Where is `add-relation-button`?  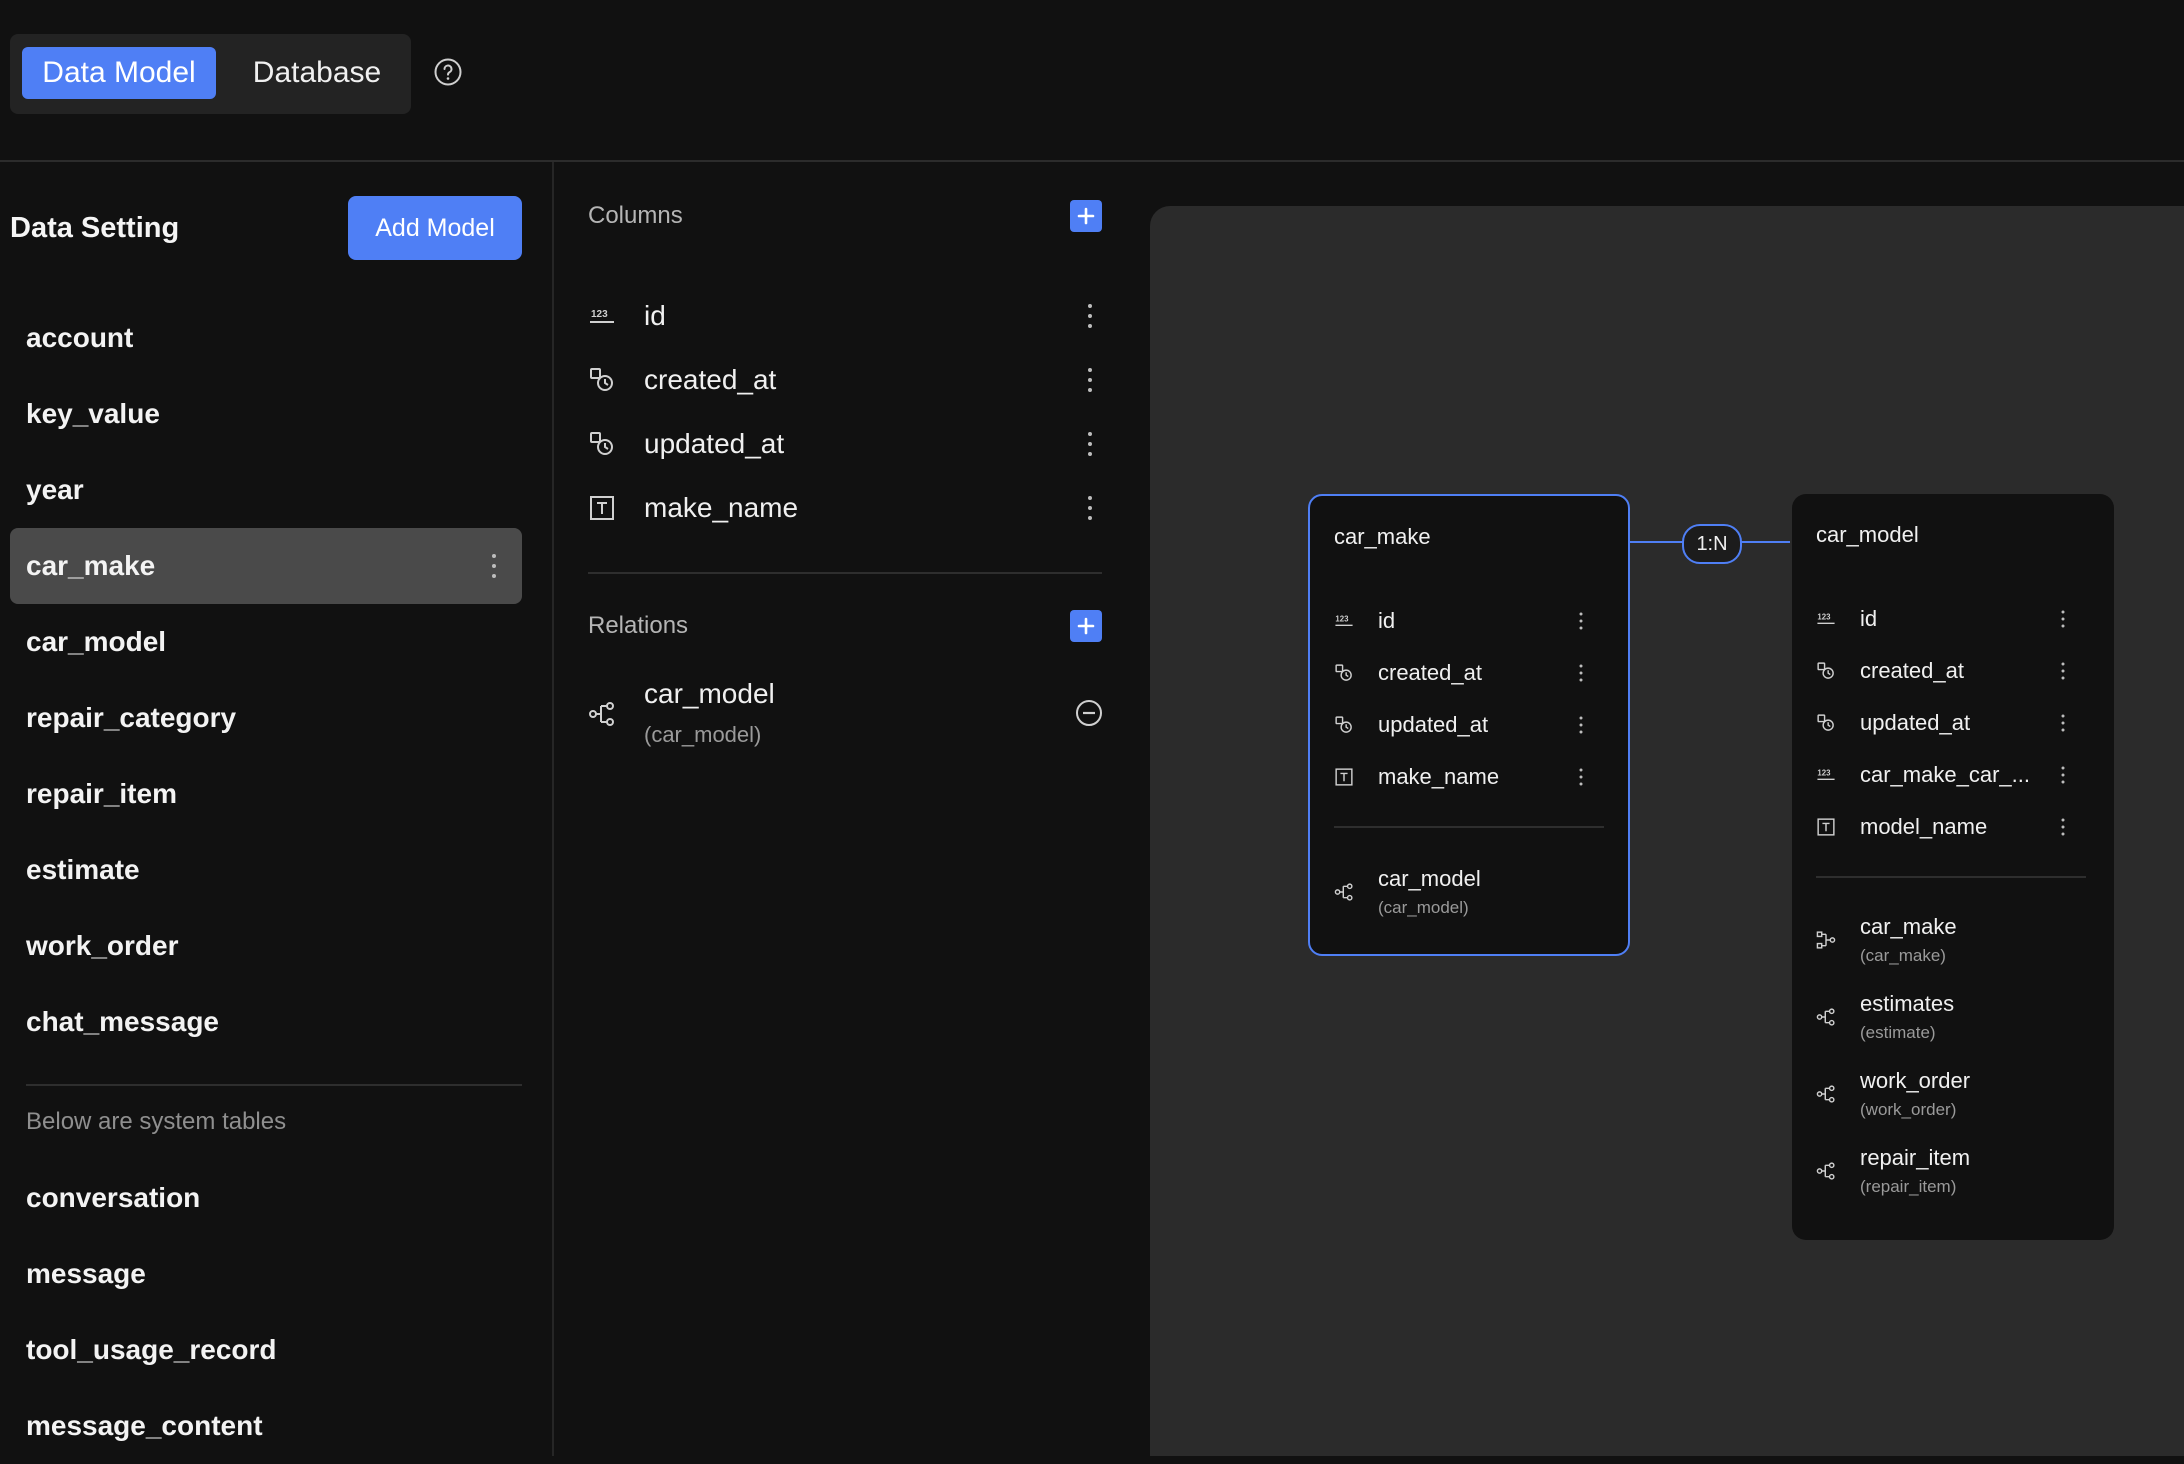 add-relation-button is located at coordinates (1086, 626).